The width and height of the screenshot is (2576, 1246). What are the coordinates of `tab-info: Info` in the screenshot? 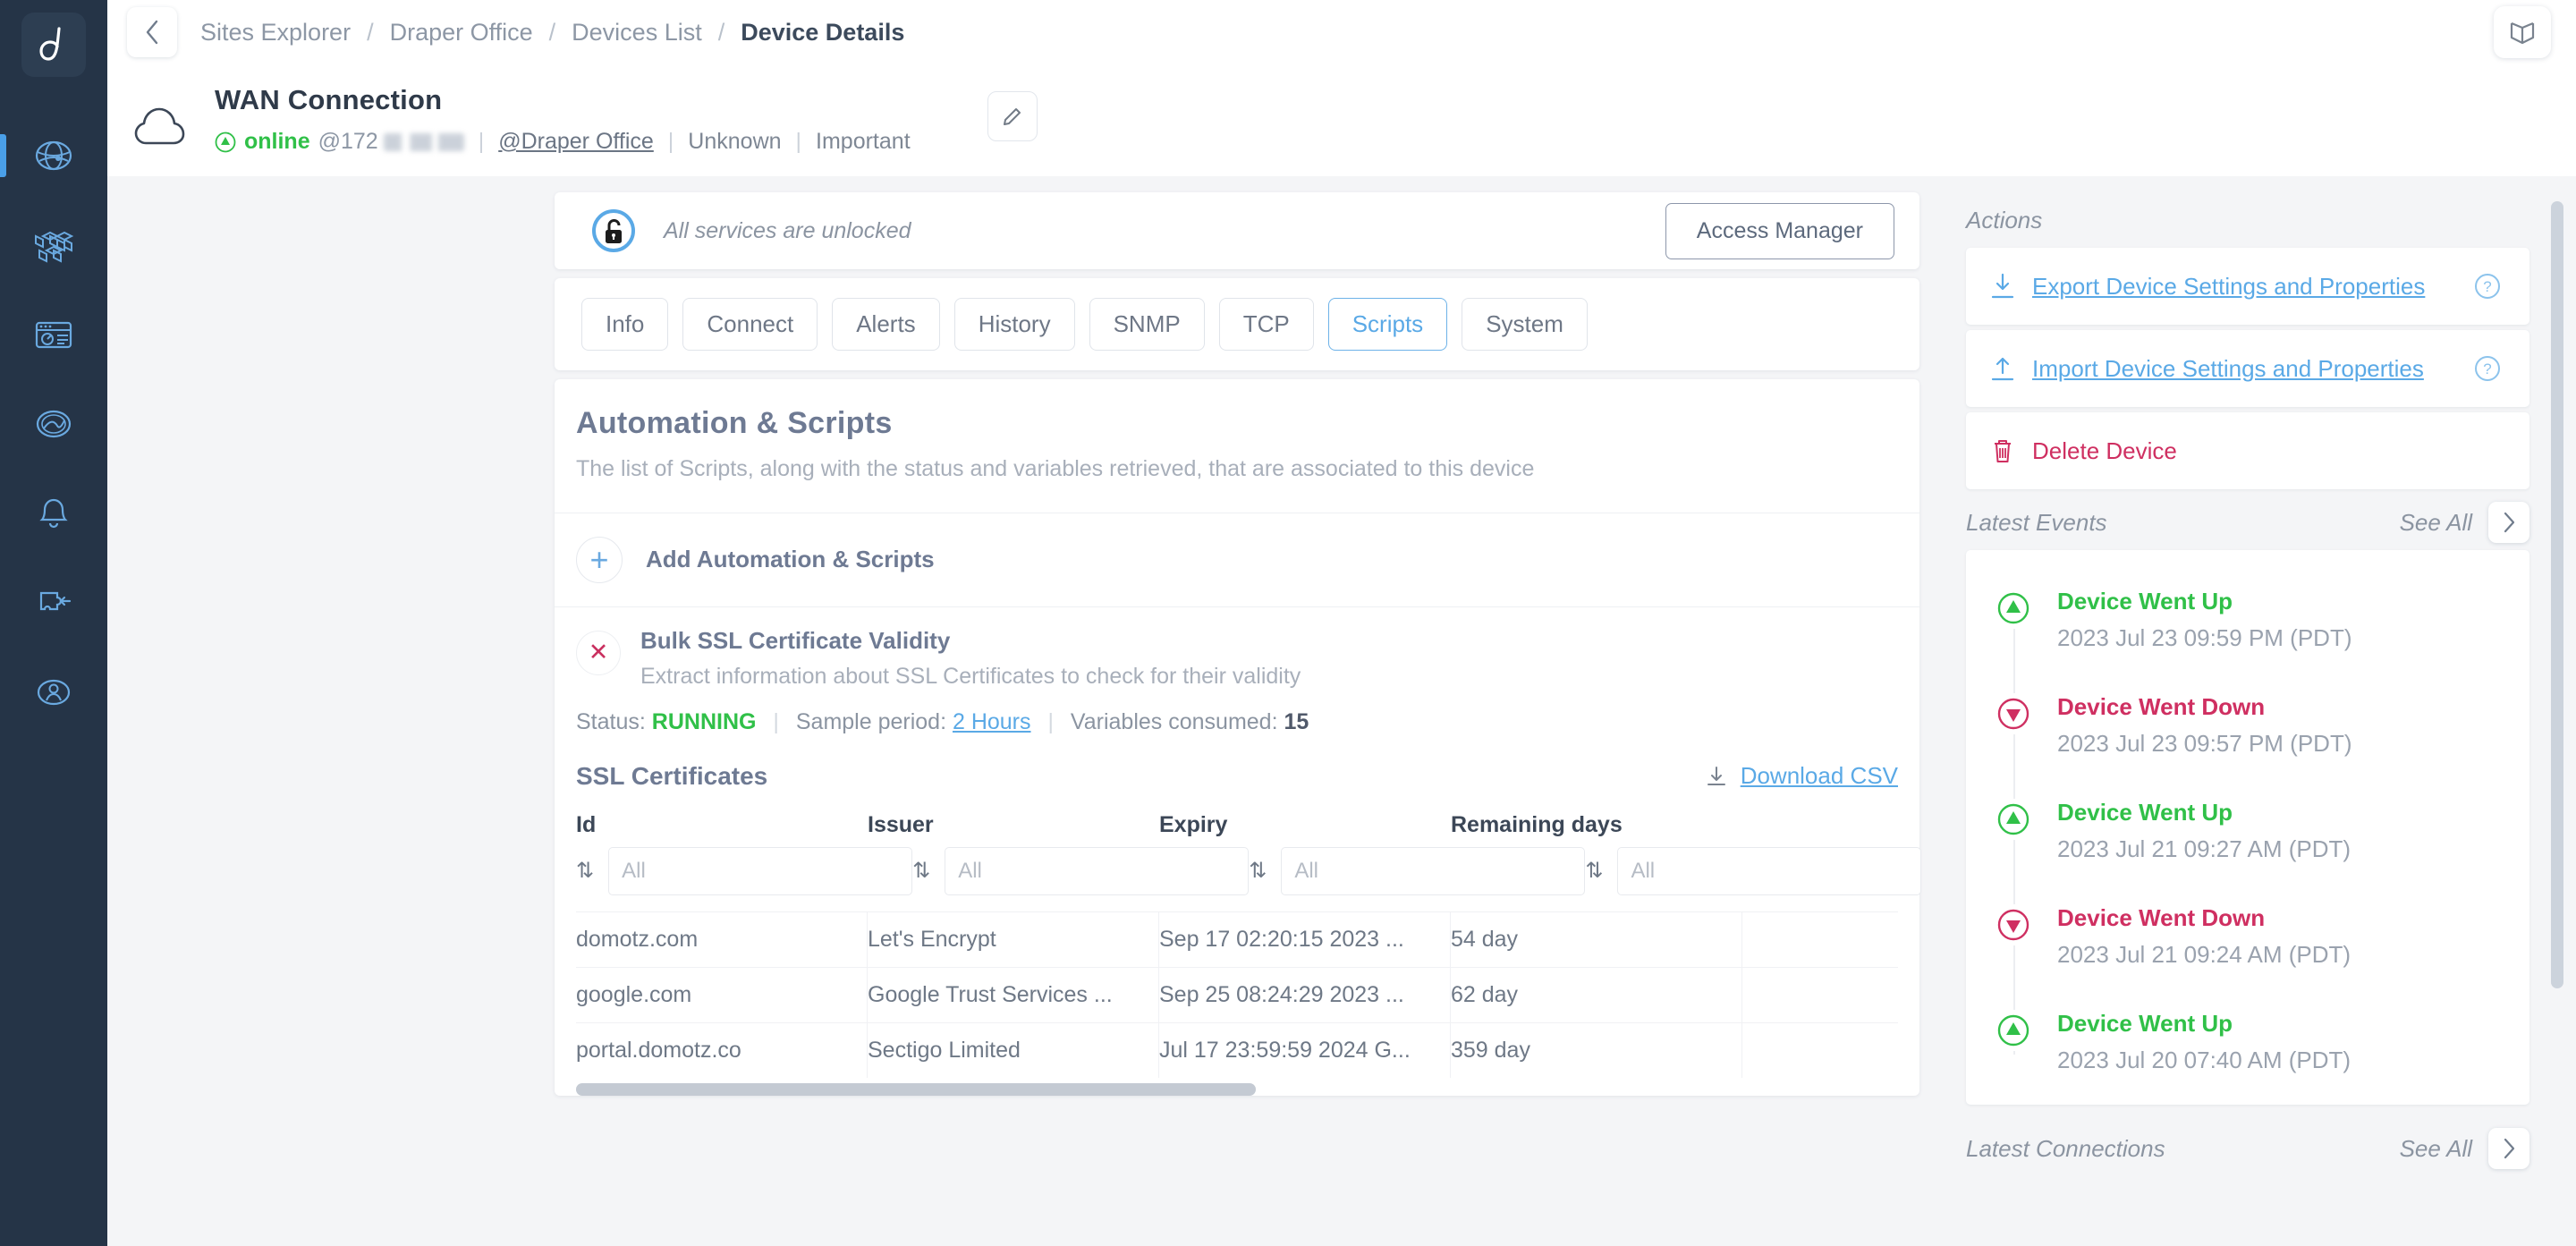 It's located at (625, 324).